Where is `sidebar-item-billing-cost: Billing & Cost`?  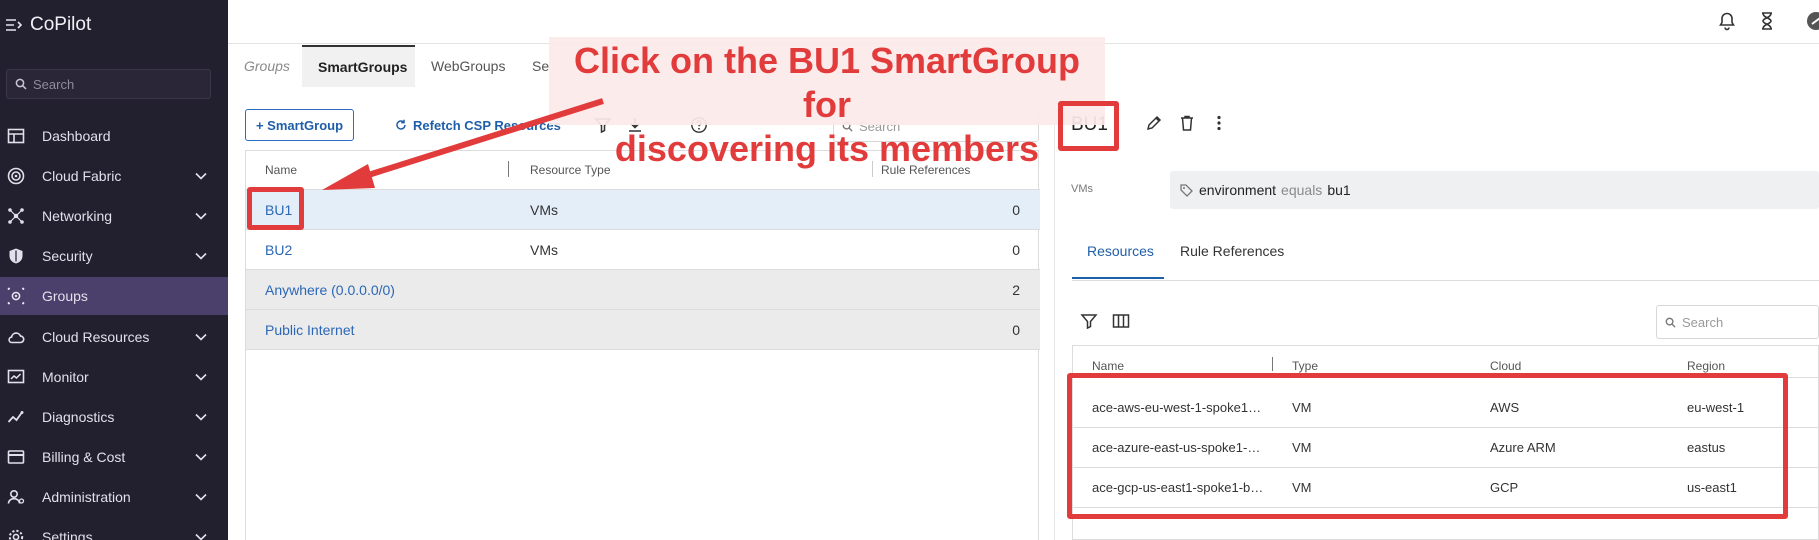 sidebar-item-billing-cost: Billing & Cost is located at coordinates (114, 457).